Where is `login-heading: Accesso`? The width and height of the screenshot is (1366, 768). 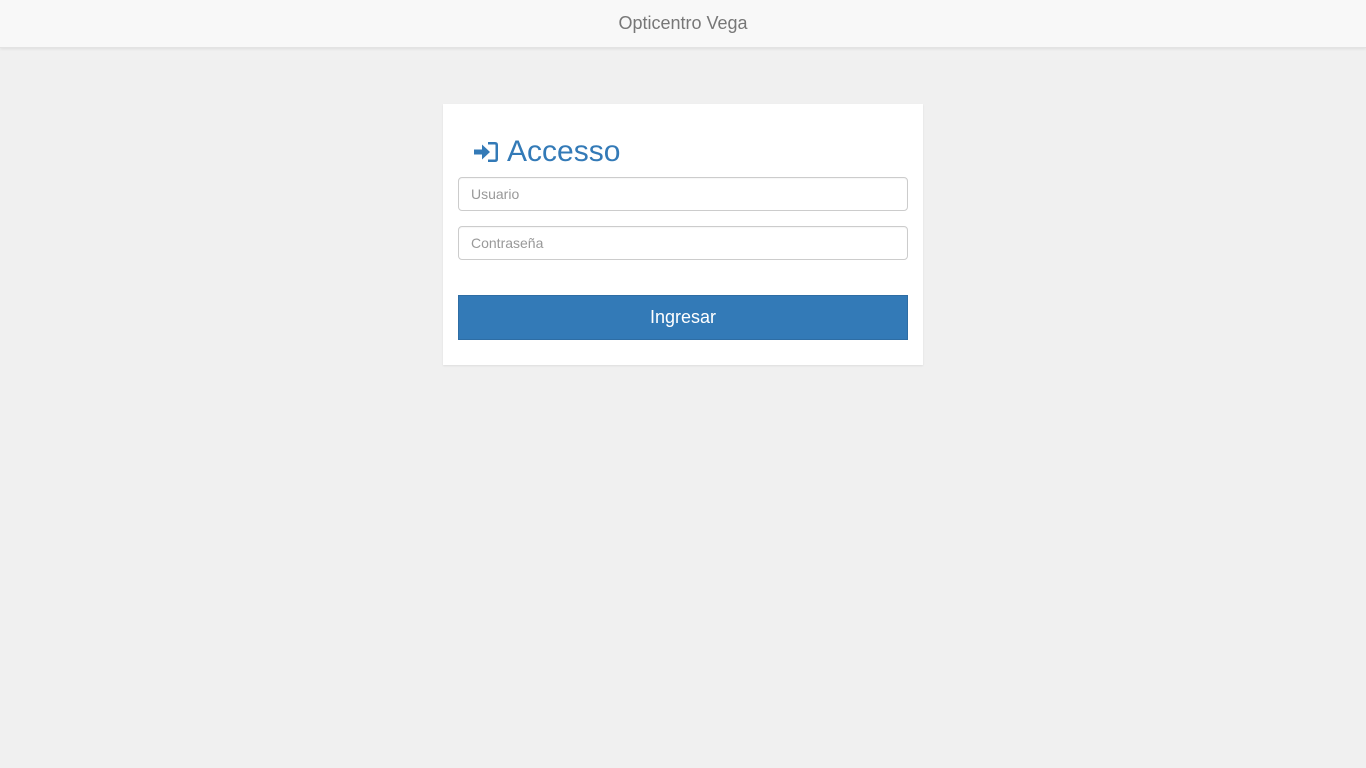
login-heading: Accesso is located at coordinates (546, 152).